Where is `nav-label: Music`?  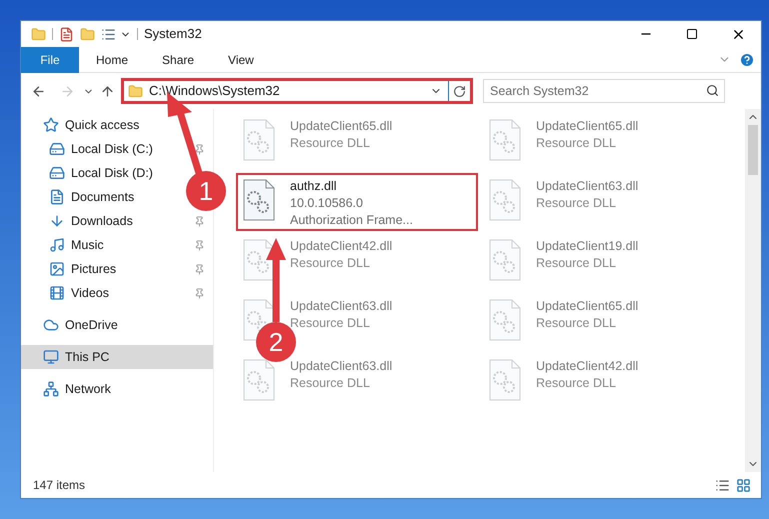
nav-label: Music is located at coordinates (87, 245).